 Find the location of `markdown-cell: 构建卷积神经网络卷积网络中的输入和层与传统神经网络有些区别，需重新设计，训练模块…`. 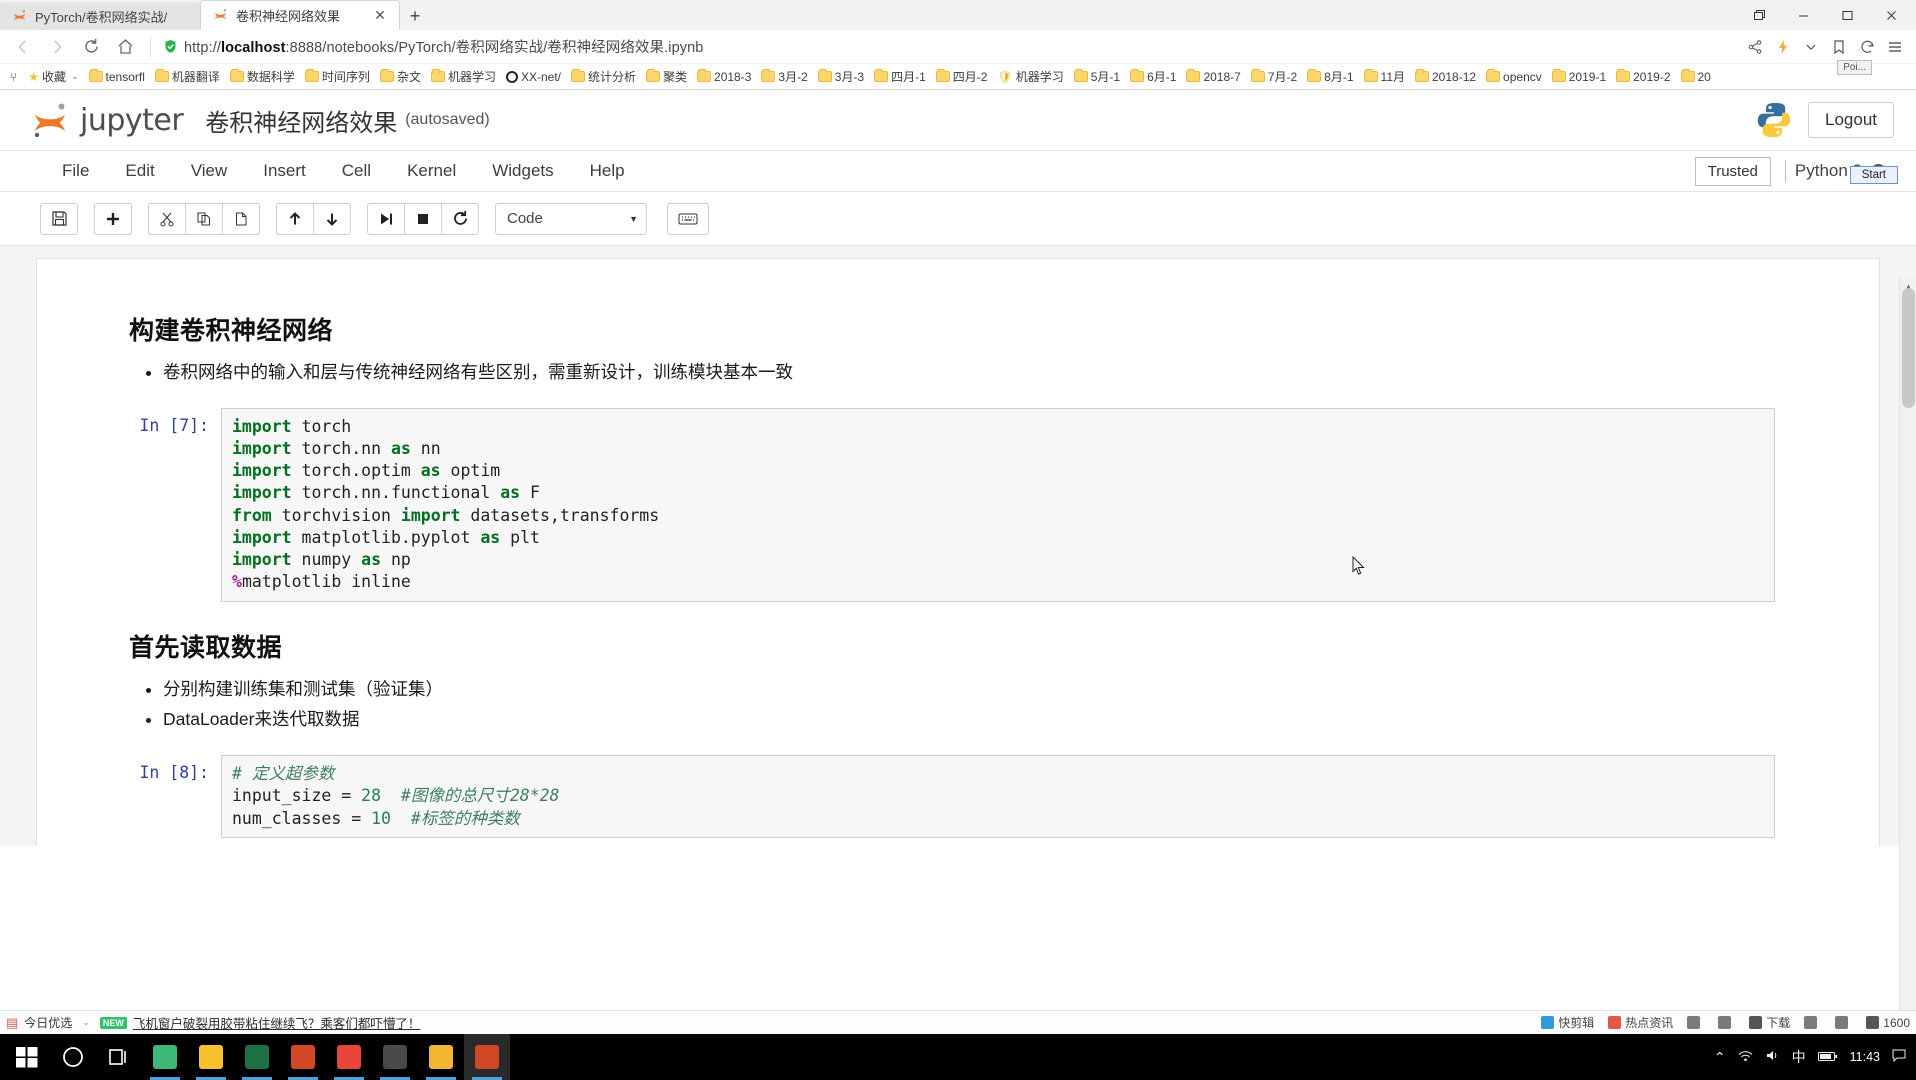

markdown-cell: 构建卷积神经网络卷积网络中的输入和层与传统神经网络有些区别，需重新设计，训练模块… is located at coordinates (958, 349).